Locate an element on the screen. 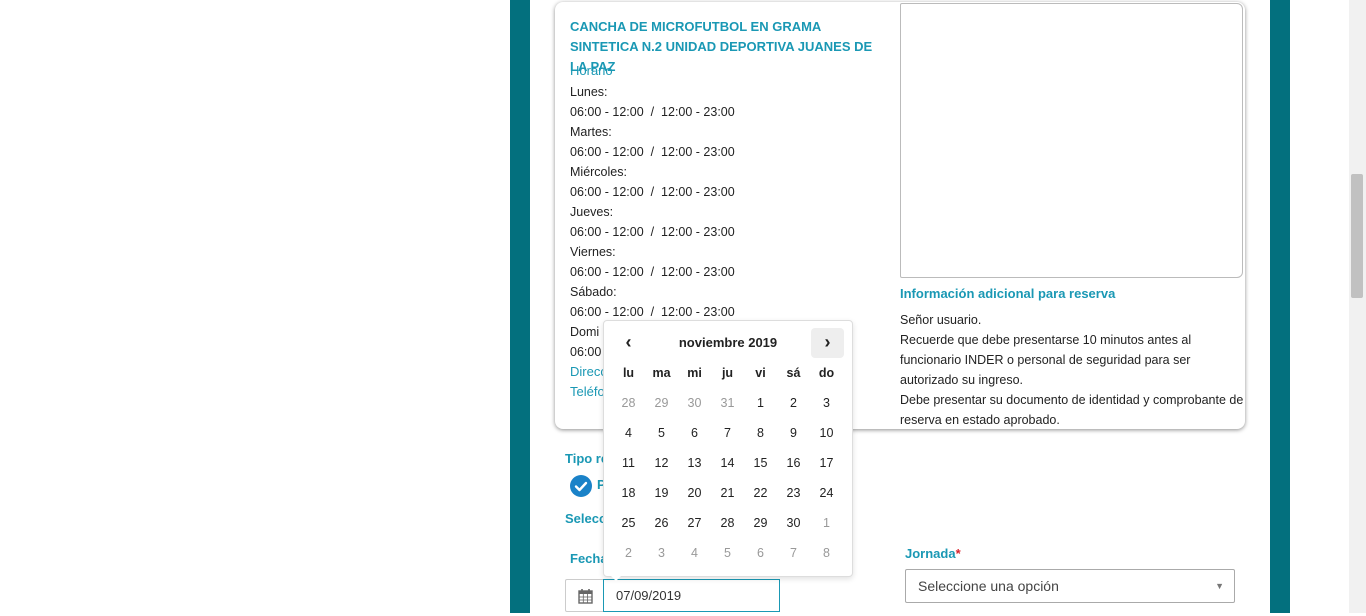  day-cell: 14 is located at coordinates (727, 463).